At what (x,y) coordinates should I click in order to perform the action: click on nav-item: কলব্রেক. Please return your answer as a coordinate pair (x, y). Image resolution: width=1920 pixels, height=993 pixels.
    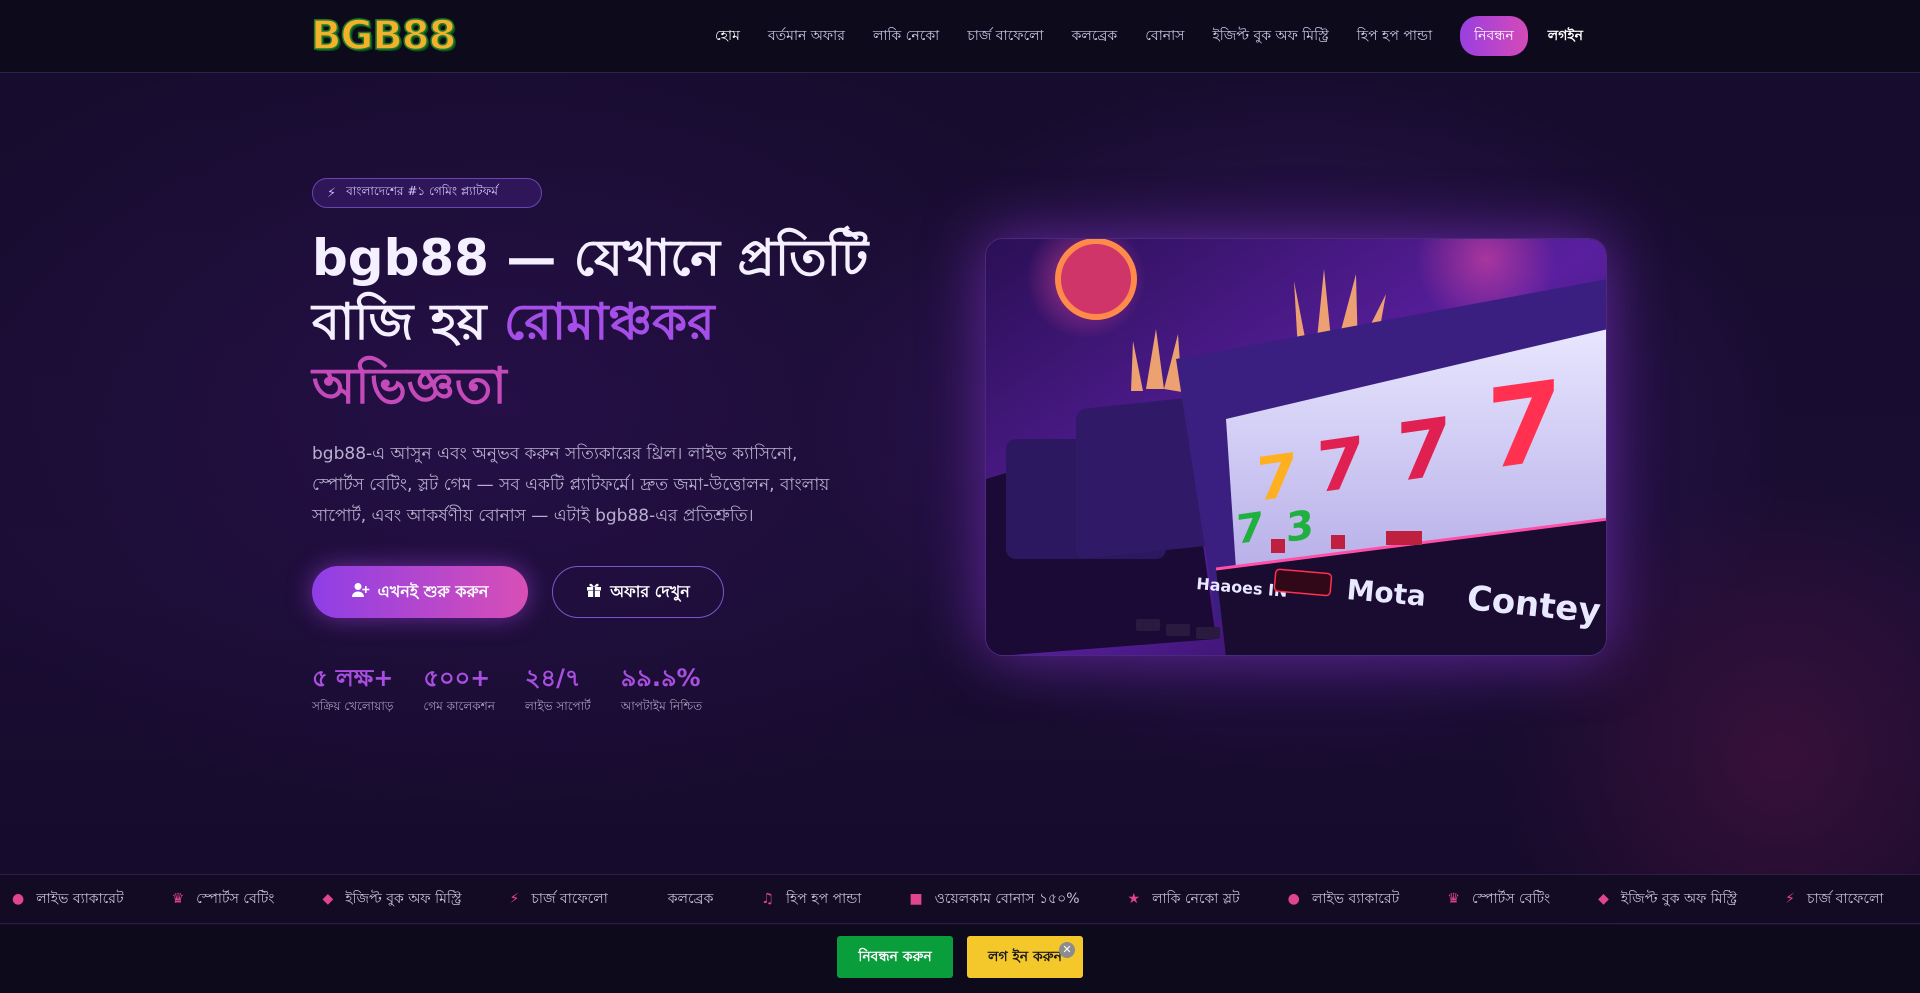
    Looking at the image, I should click on (1095, 36).